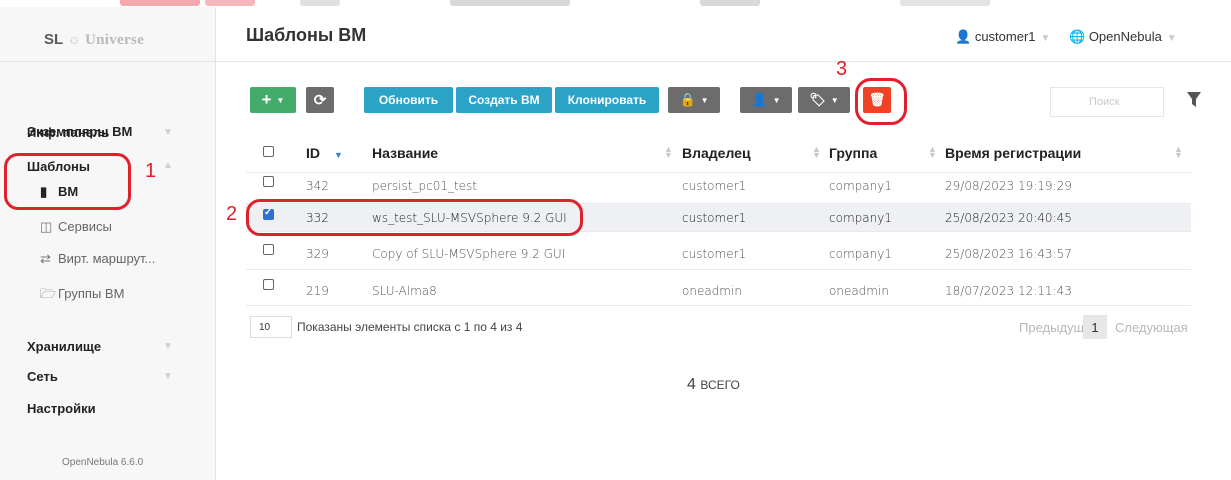 This screenshot has height=480, width=1231. What do you see at coordinates (1151, 327) in the screenshot?
I see `next-page-button: Следующая` at bounding box center [1151, 327].